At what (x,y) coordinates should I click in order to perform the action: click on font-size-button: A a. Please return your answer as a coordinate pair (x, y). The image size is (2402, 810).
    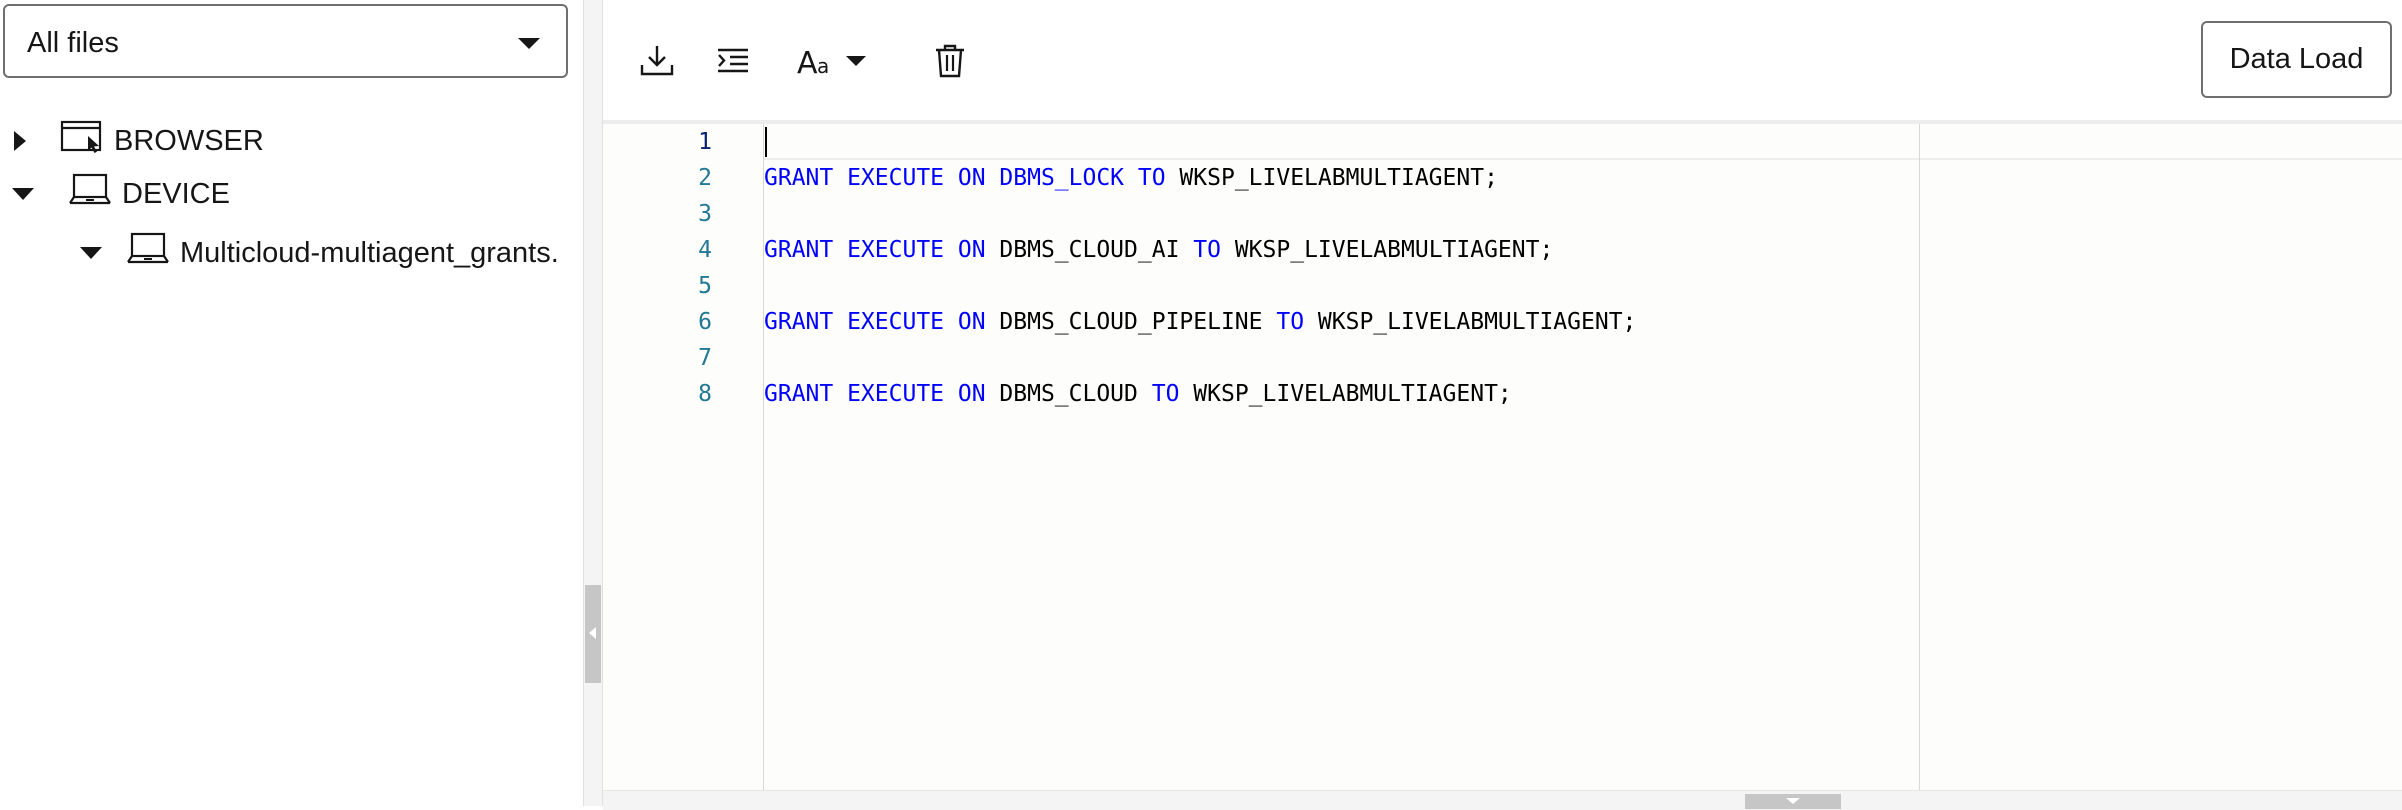
    Looking at the image, I should click on (841, 61).